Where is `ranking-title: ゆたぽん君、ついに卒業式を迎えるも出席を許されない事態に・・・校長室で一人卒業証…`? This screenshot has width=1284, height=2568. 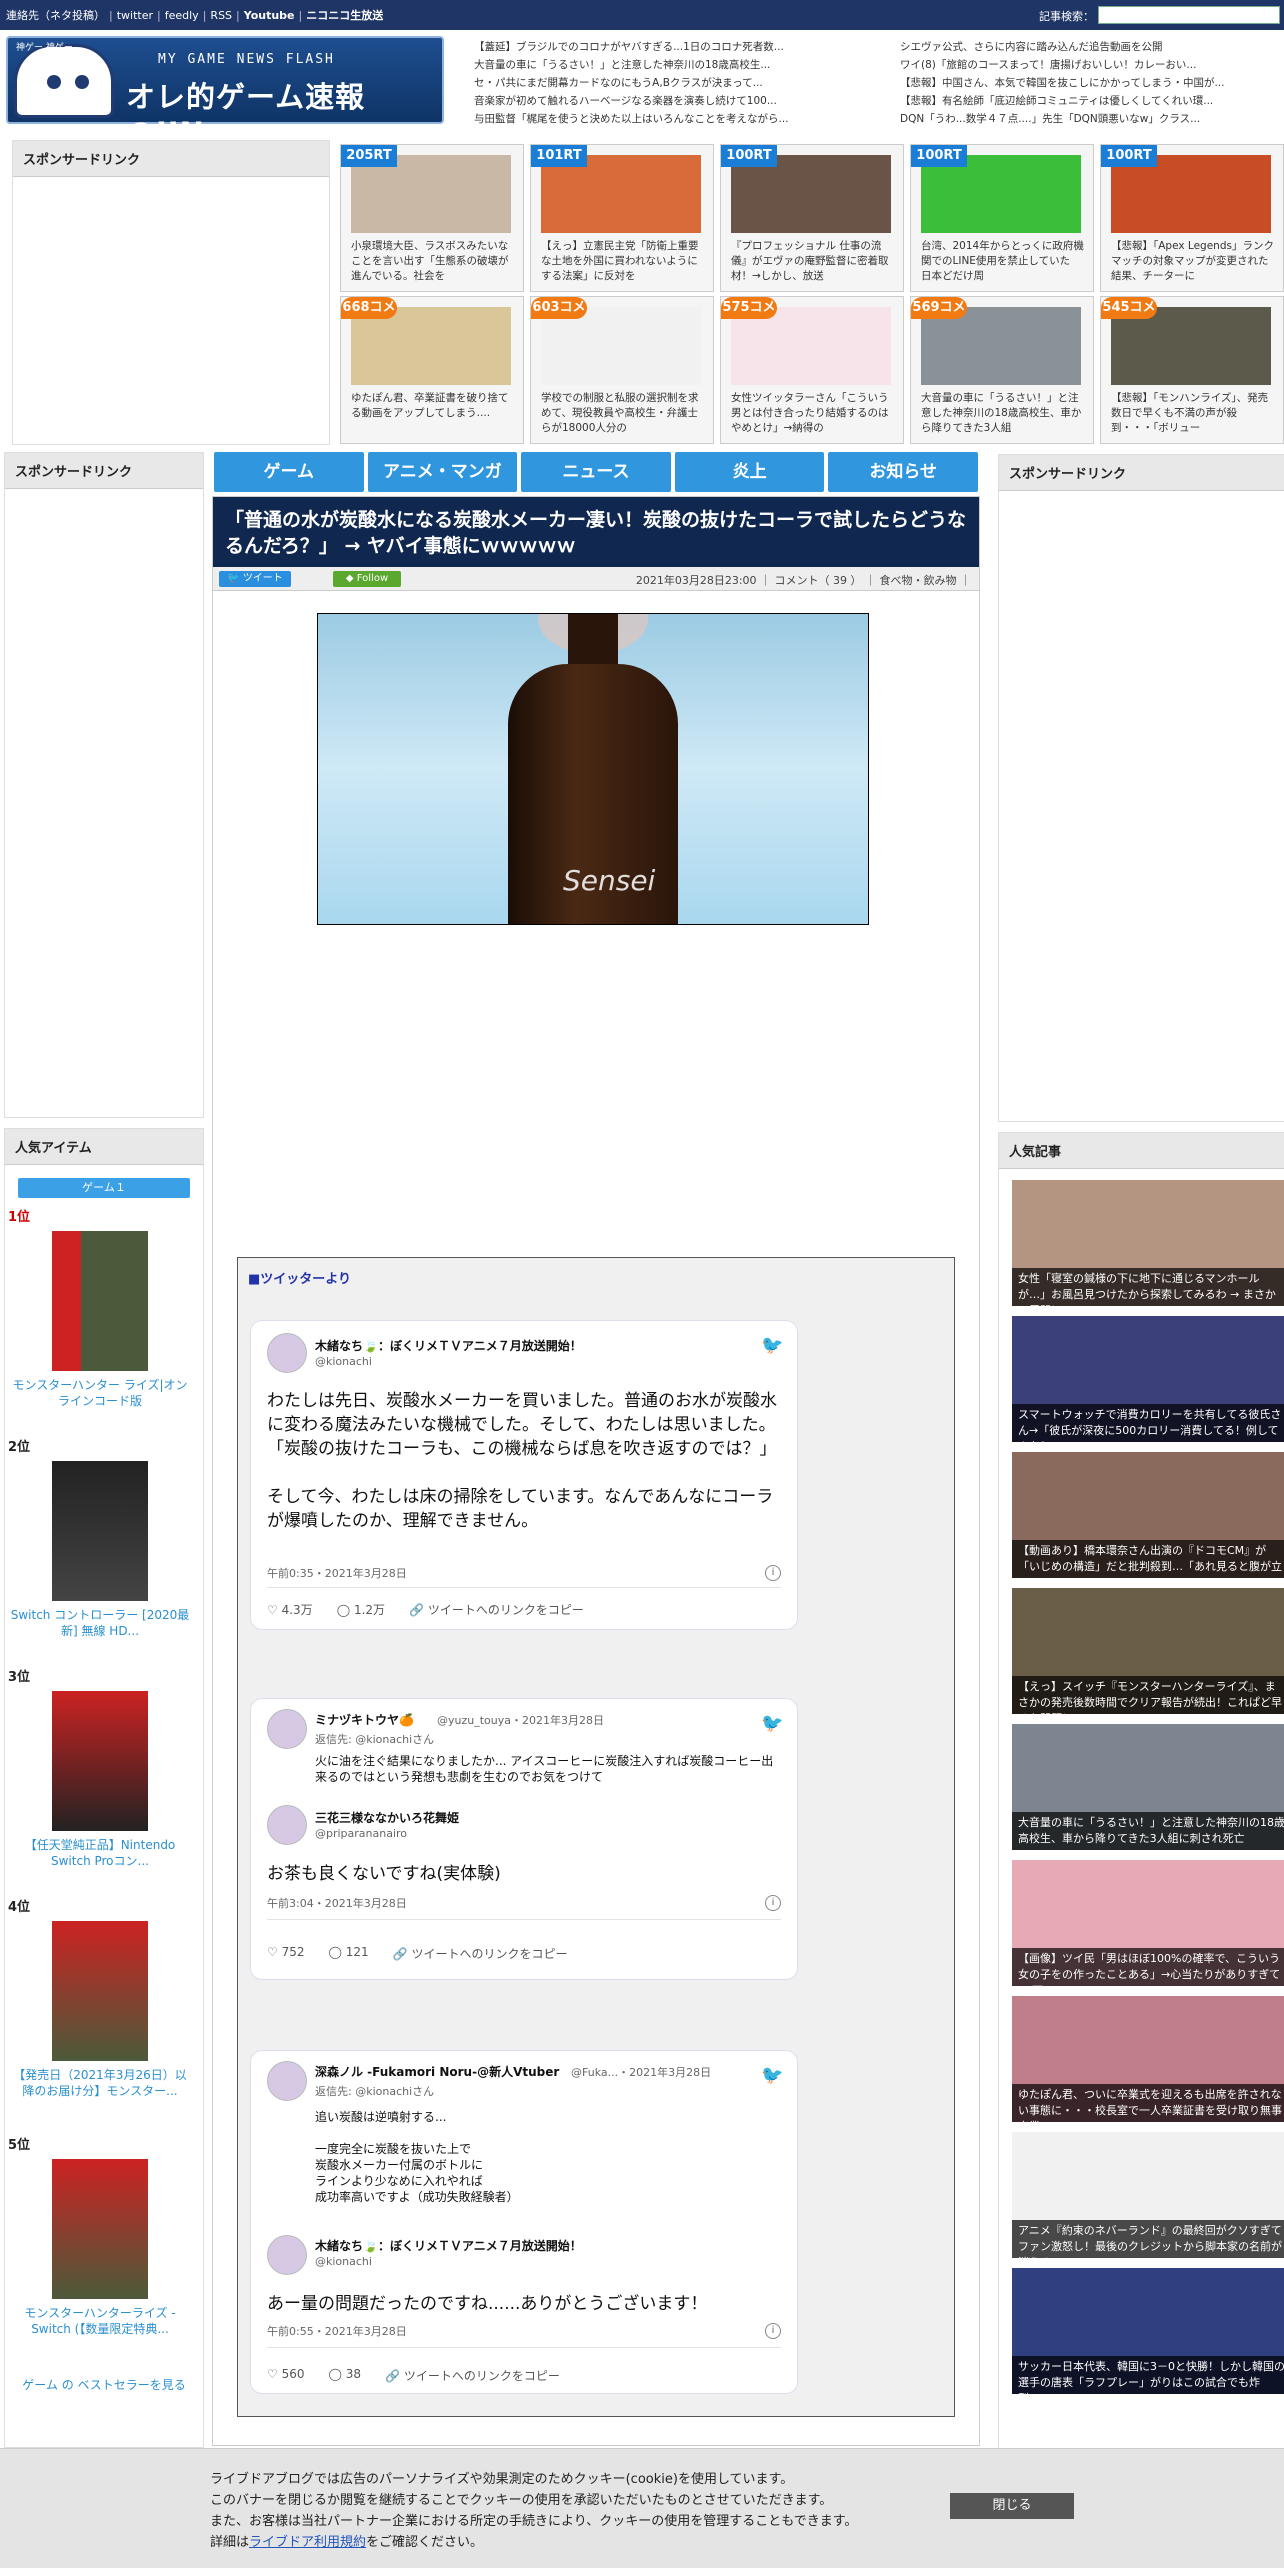 ranking-title: ゆたぽん君、ついに卒業式を迎えるも出席を許されない事態に・・・校長室で一人卒業証… is located at coordinates (1148, 2103).